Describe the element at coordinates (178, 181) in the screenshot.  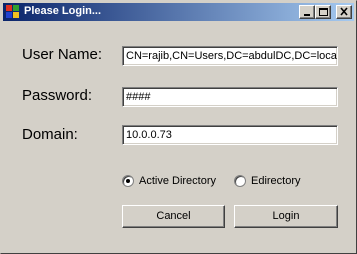
I see `active-directory-label: Active Directory` at that location.